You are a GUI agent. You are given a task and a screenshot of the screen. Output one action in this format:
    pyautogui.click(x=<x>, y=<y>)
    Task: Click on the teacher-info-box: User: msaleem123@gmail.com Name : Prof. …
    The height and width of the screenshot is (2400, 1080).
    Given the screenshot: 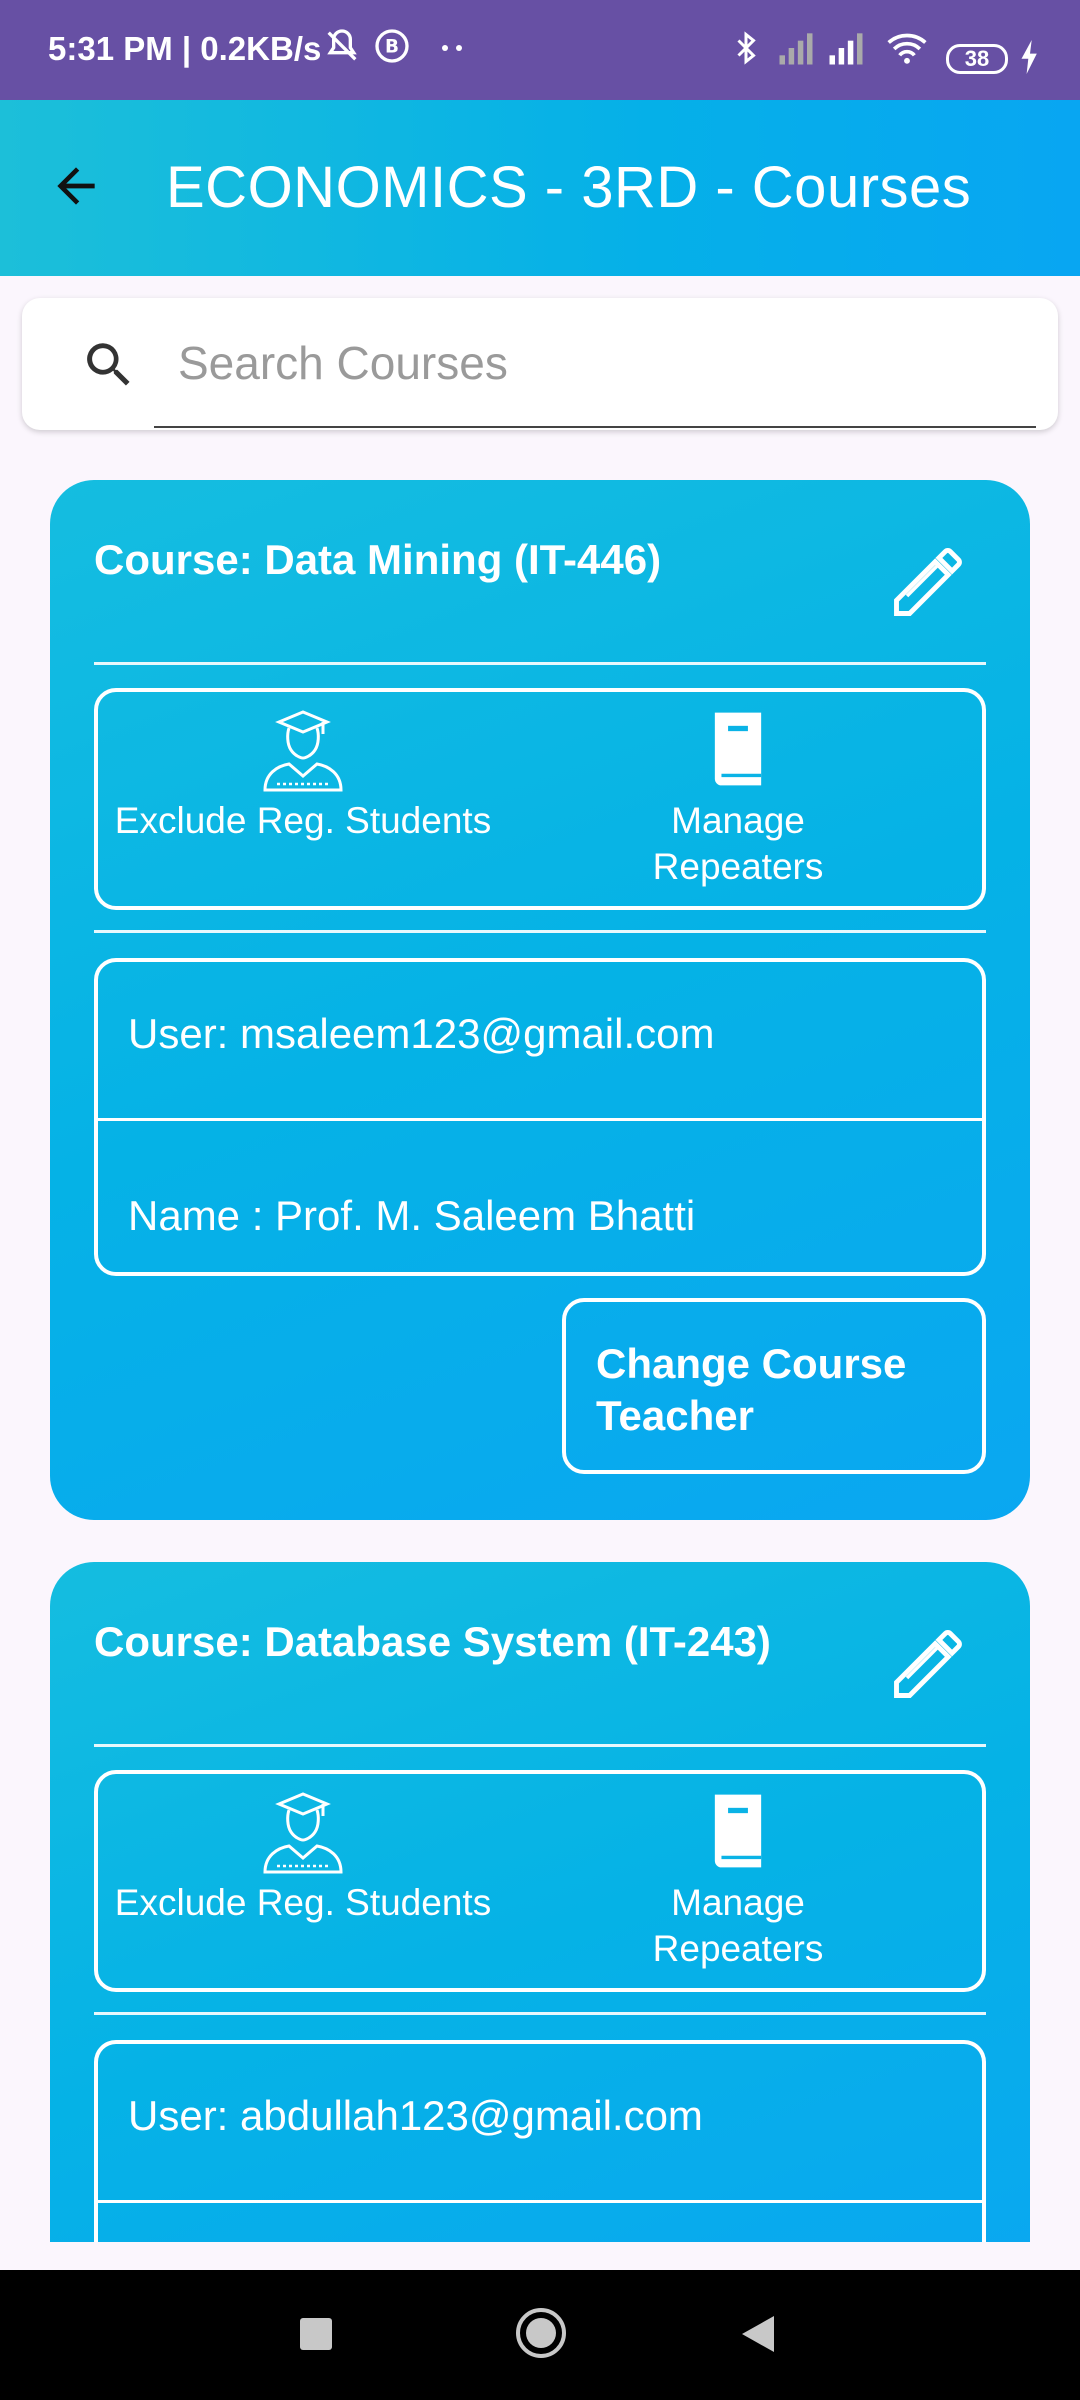 What is the action you would take?
    pyautogui.click(x=540, y=1117)
    